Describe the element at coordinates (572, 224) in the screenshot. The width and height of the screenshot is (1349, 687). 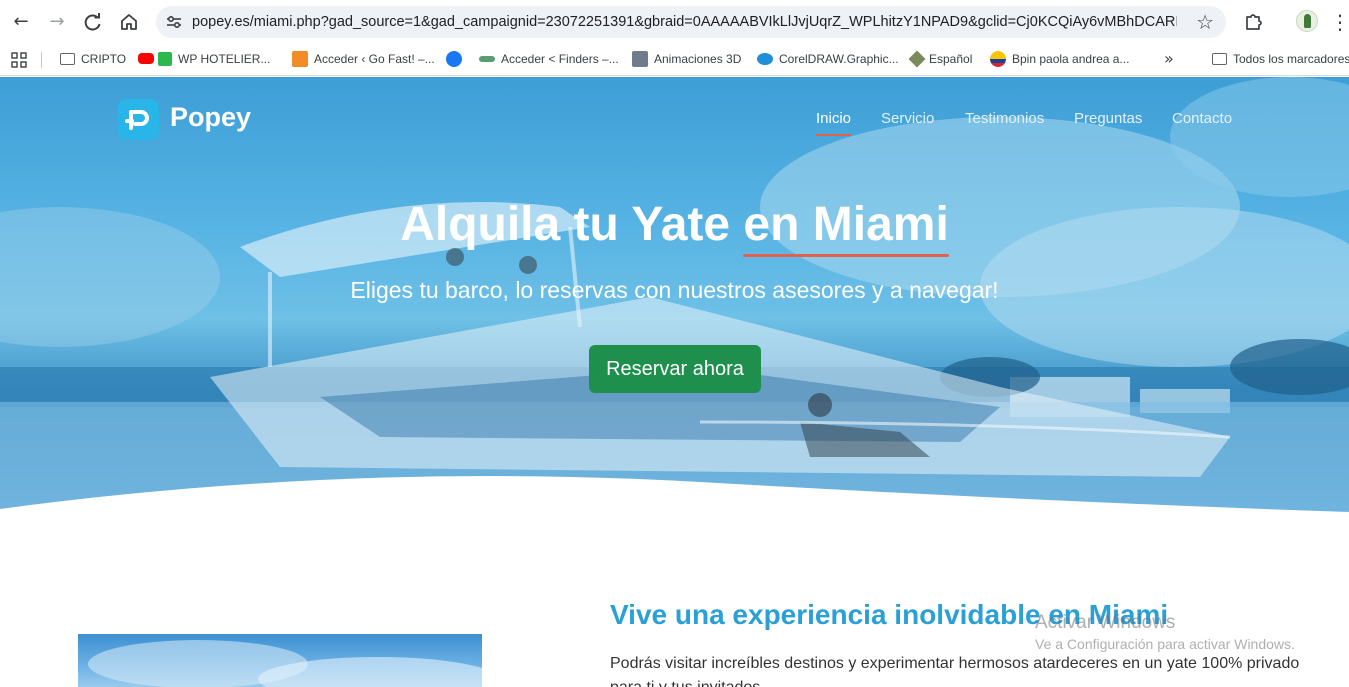
I see `hero-title-part: Alquila tu Yate` at that location.